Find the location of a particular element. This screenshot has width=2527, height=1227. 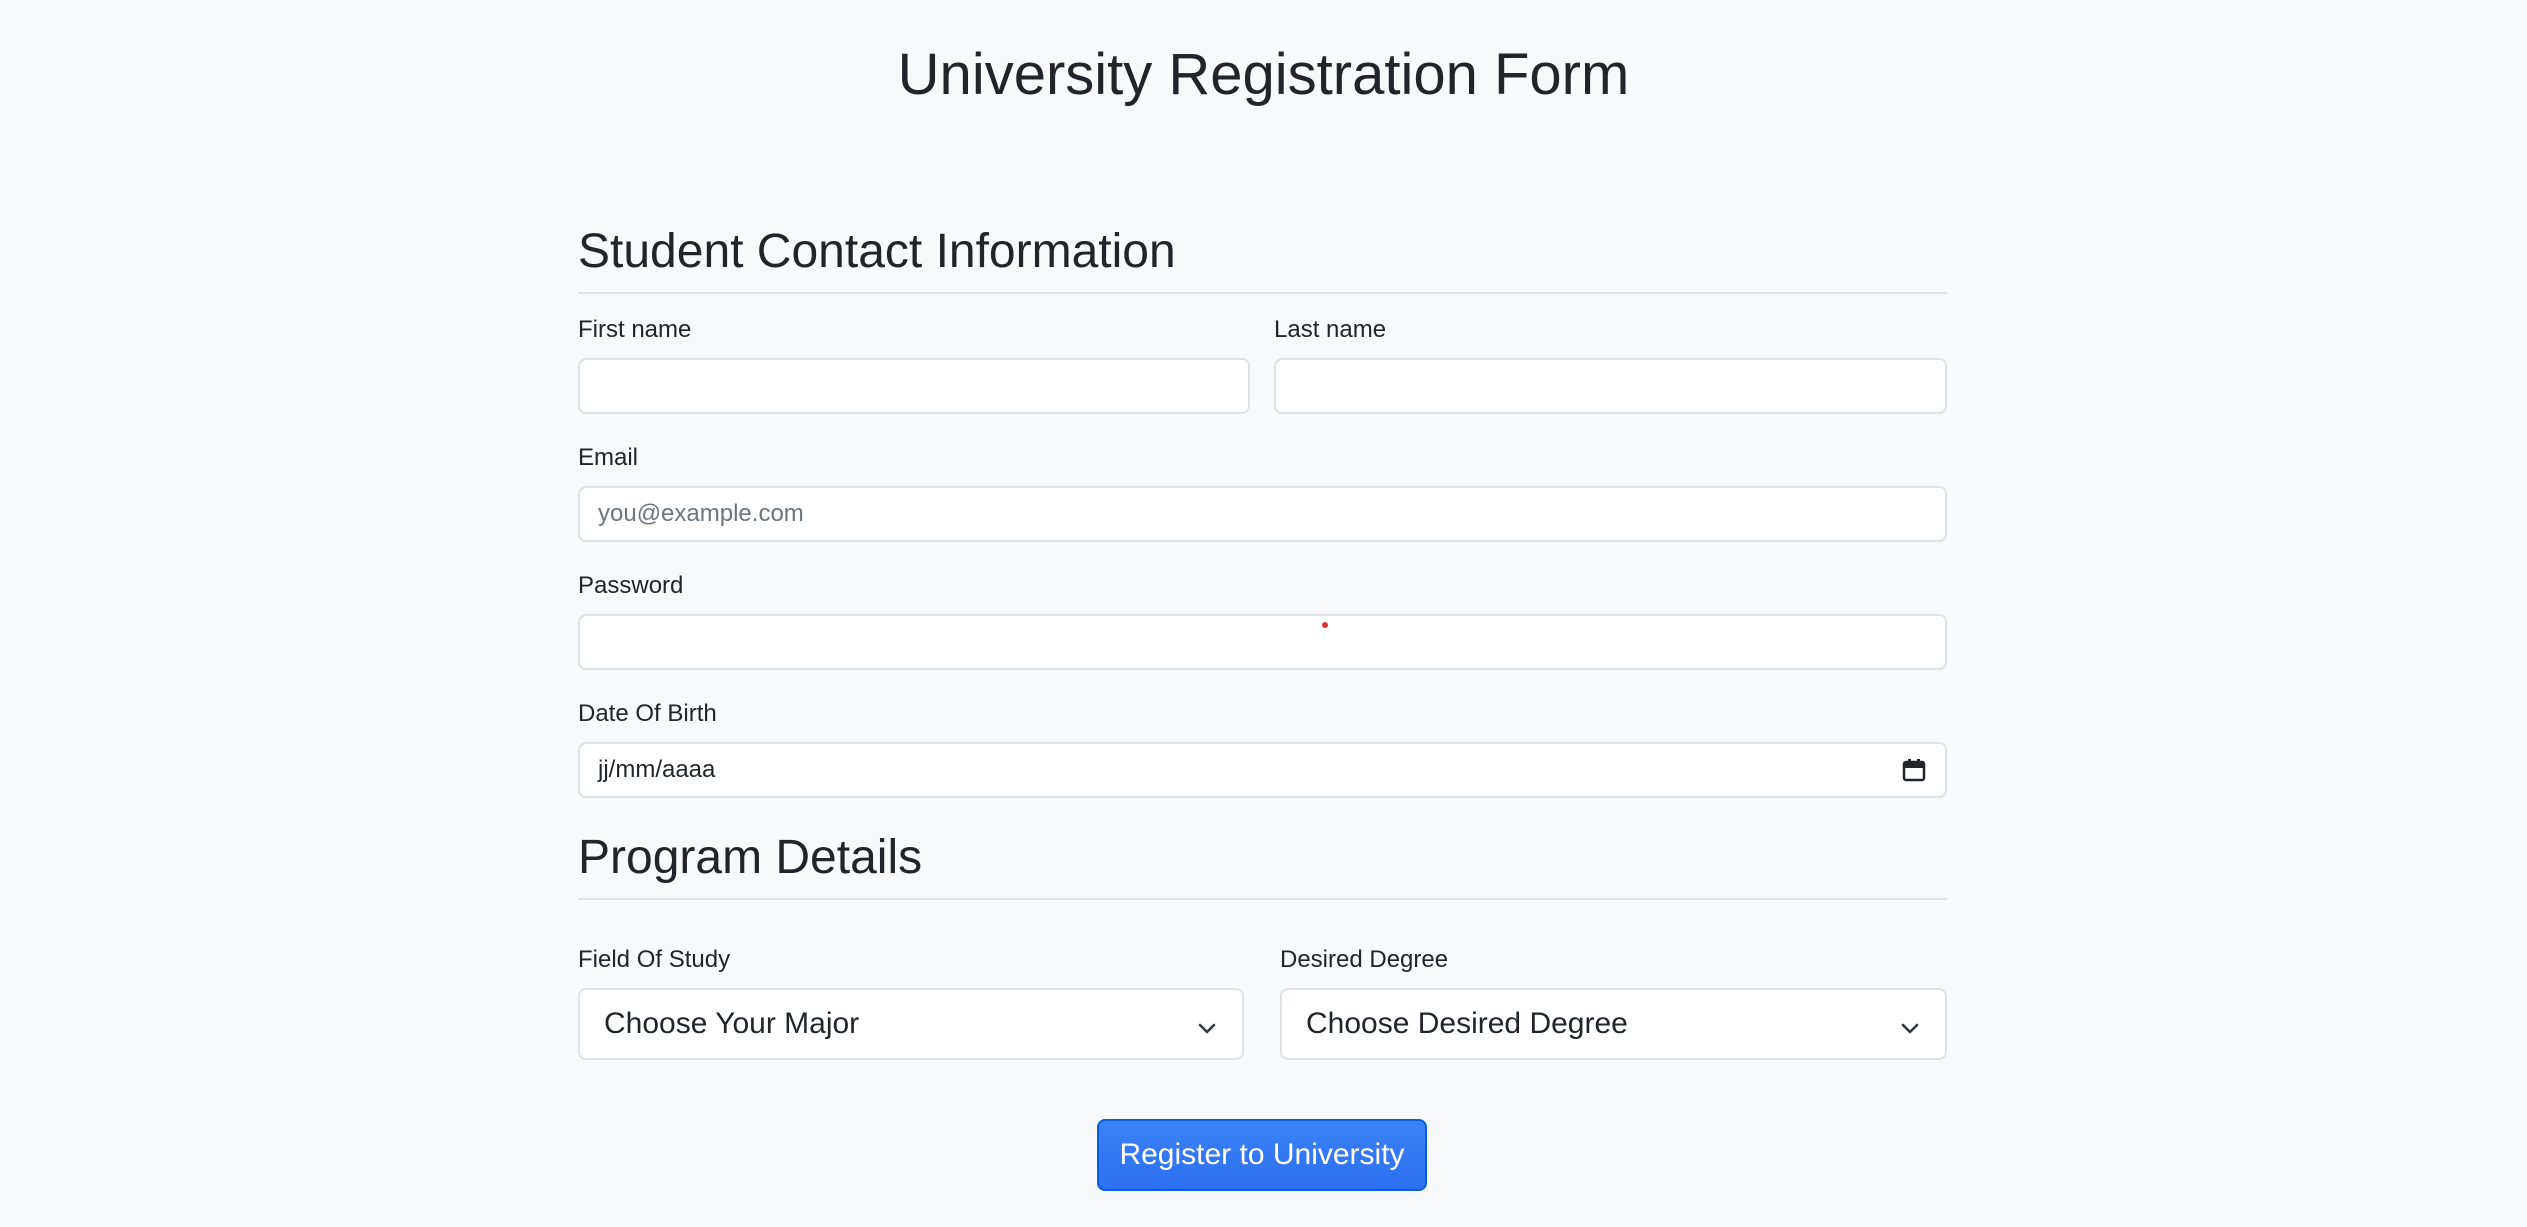

password-label: Password is located at coordinates (631, 585).